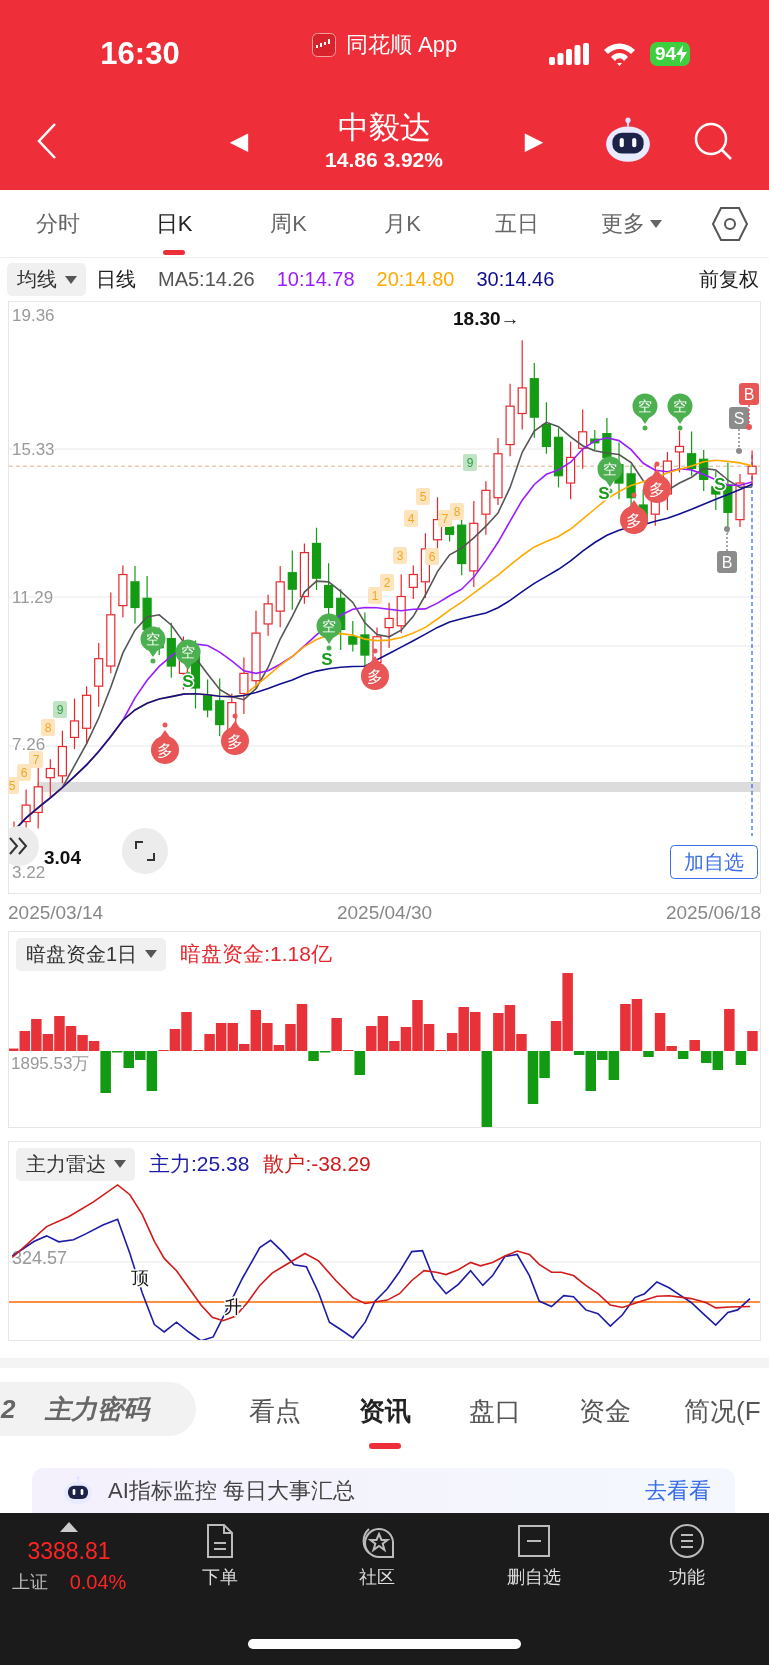  What do you see at coordinates (666, 53) in the screenshot?
I see `battery-percent: 94` at bounding box center [666, 53].